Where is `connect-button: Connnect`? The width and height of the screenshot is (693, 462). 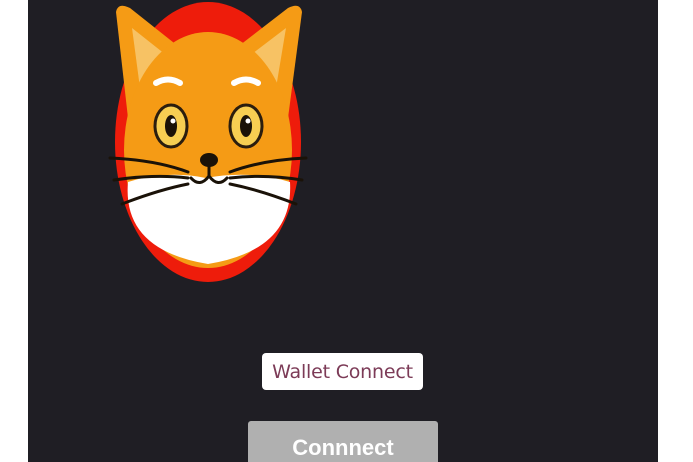 connect-button: Connnect is located at coordinates (343, 441).